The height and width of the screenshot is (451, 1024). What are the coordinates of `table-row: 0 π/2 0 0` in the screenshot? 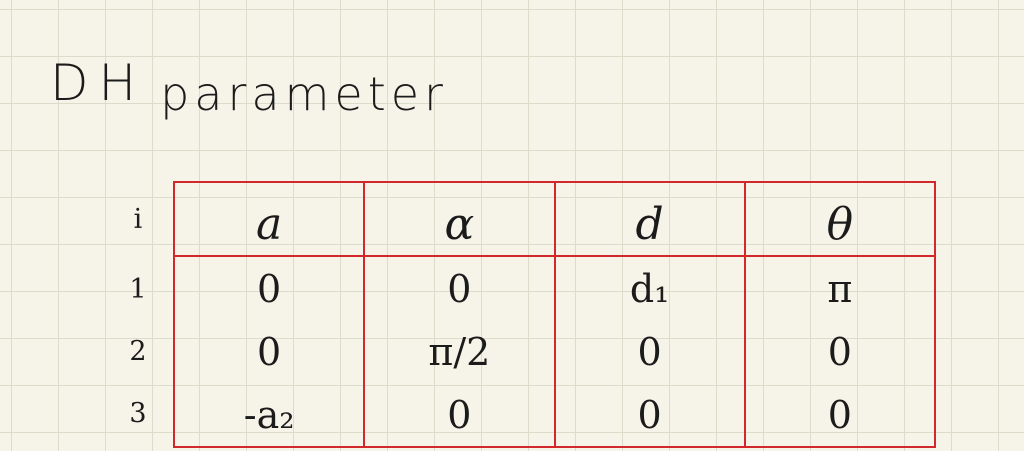 It's located at (554, 351).